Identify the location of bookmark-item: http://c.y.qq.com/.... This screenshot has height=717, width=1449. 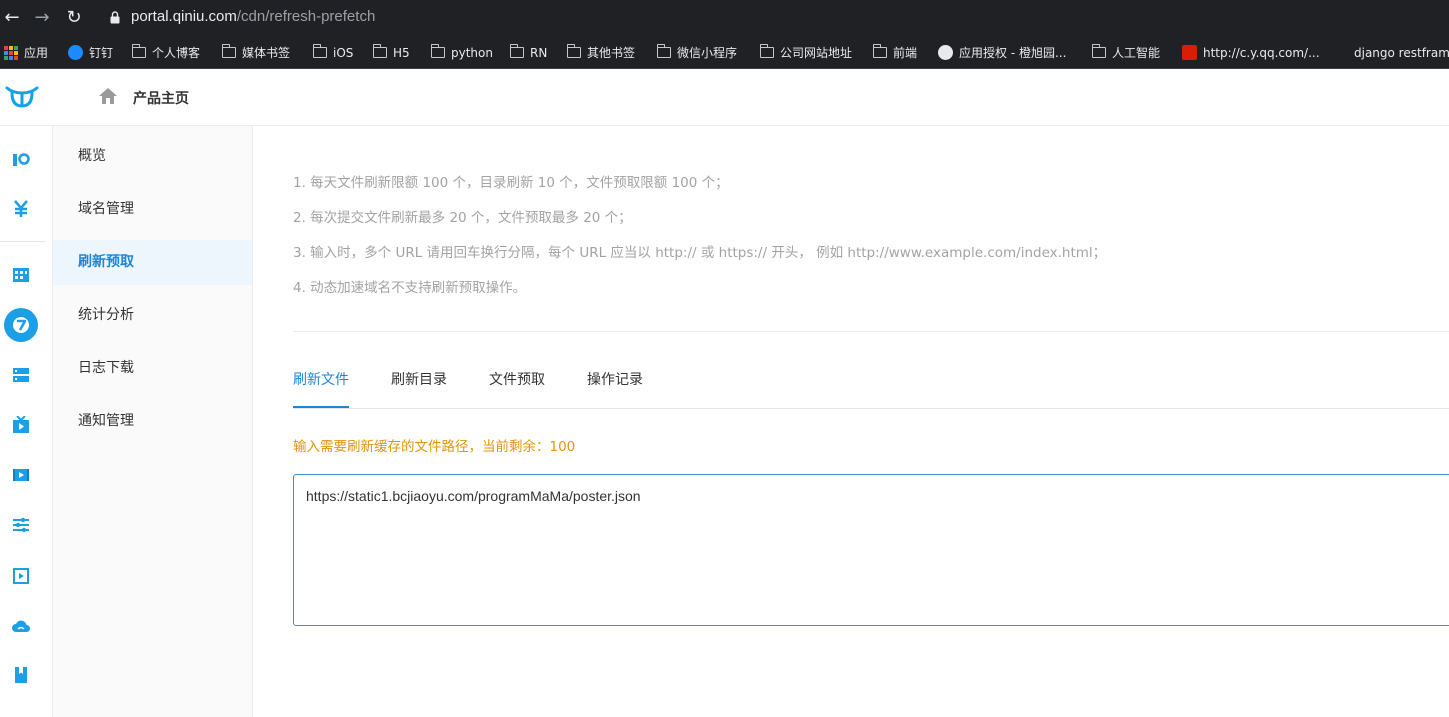
(1251, 52).